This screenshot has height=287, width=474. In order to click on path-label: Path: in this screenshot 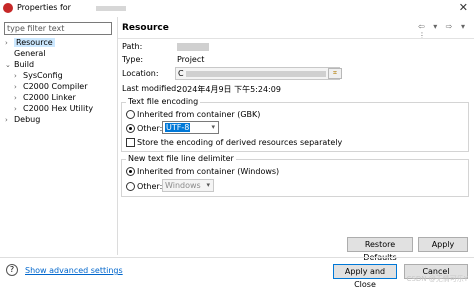, I will do `click(132, 46)`.